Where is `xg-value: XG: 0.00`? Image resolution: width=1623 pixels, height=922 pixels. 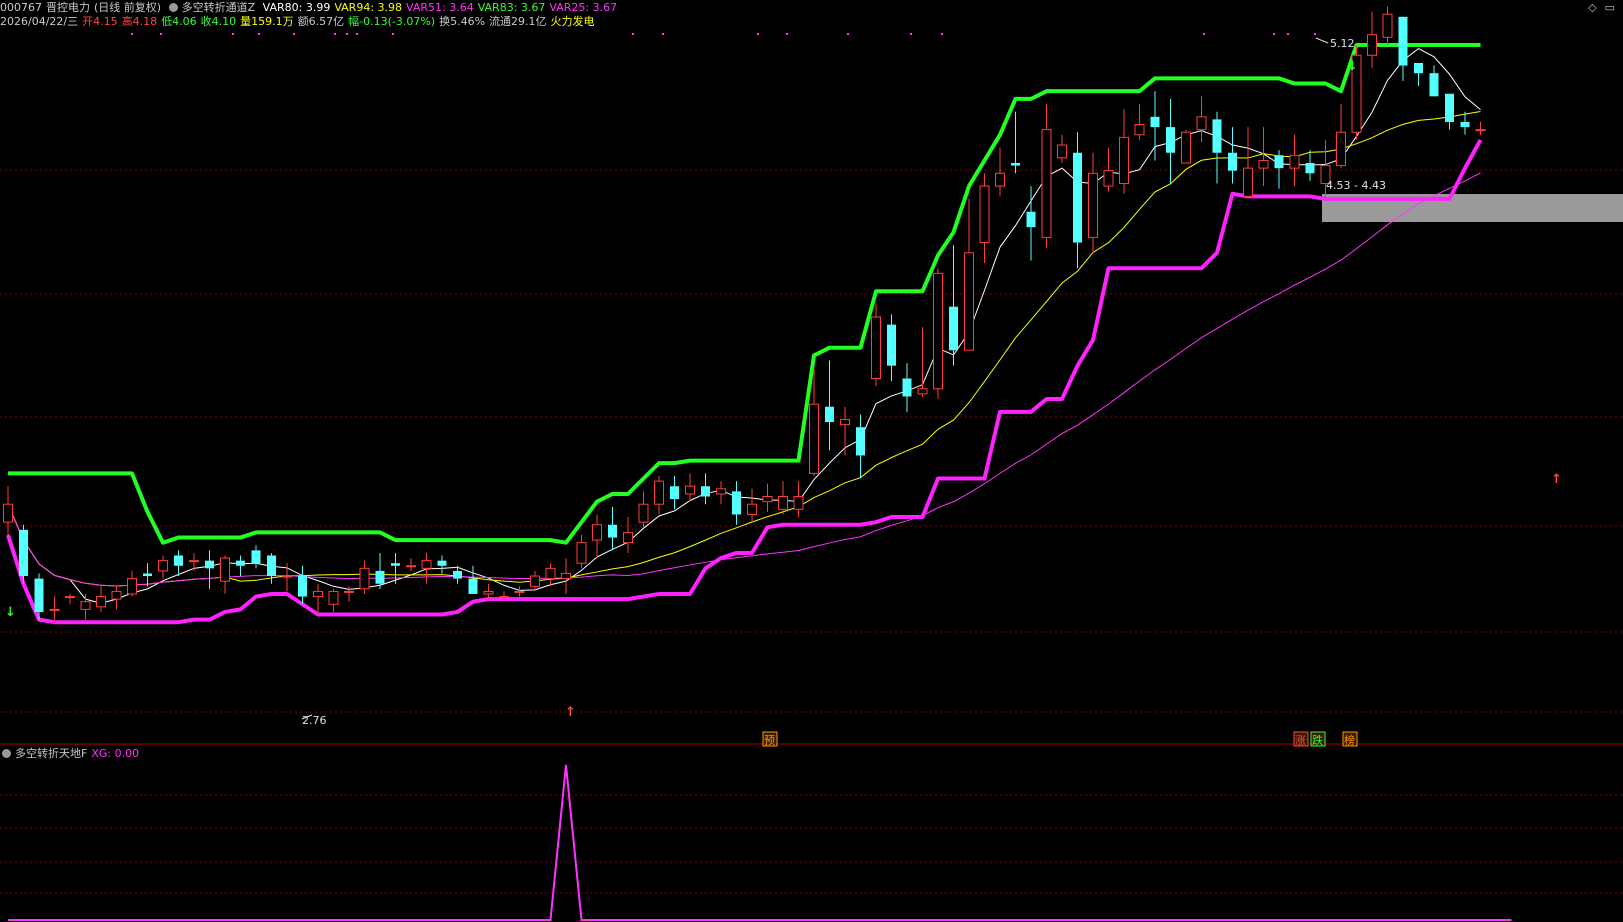
xg-value: XG: 0.00 is located at coordinates (115, 753).